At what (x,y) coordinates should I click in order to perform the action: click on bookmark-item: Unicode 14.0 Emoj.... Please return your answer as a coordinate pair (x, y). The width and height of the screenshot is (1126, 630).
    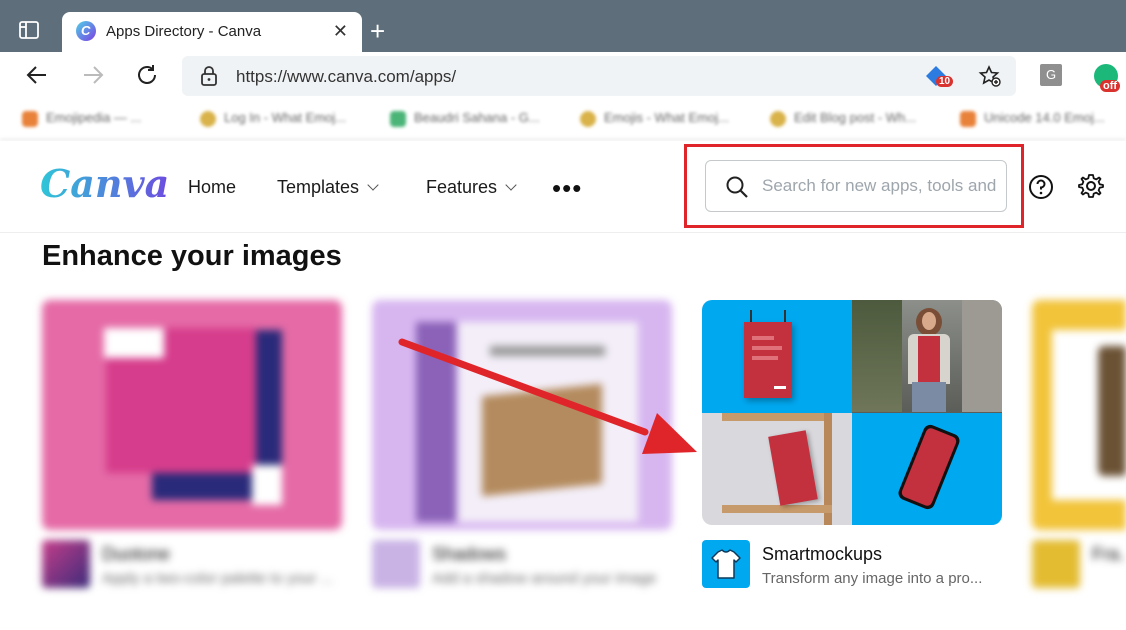
    Looking at the image, I should click on (1032, 119).